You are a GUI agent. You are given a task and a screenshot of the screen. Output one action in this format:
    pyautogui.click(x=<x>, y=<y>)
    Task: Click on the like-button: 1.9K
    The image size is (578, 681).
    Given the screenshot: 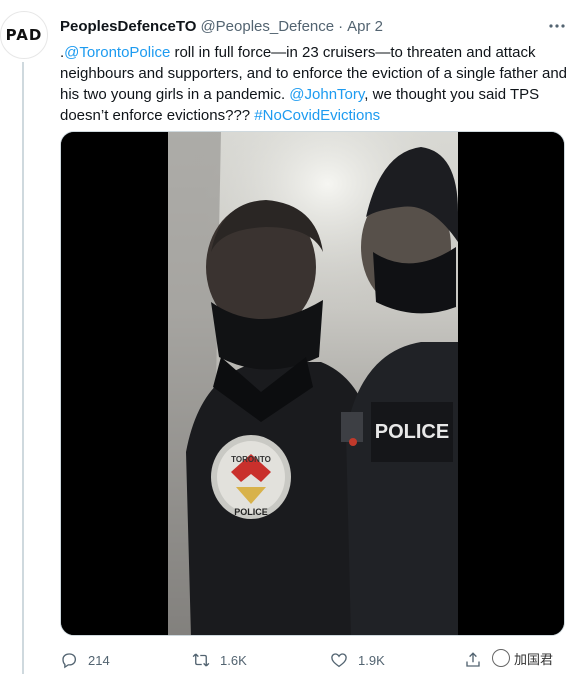 What is the action you would take?
    pyautogui.click(x=357, y=660)
    